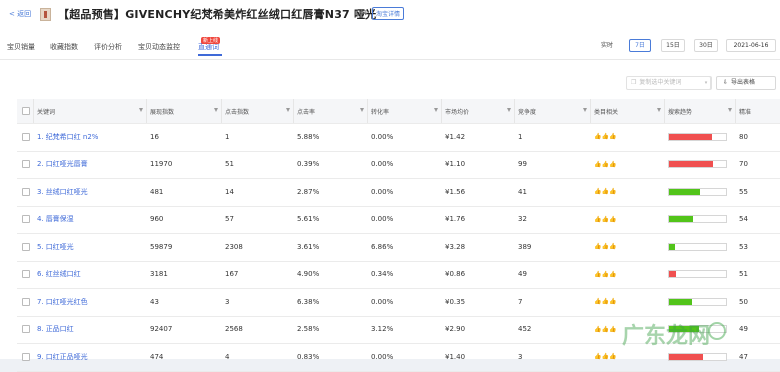  What do you see at coordinates (159, 47) in the screenshot?
I see `tab-monitor: 宝贝动态监控` at bounding box center [159, 47].